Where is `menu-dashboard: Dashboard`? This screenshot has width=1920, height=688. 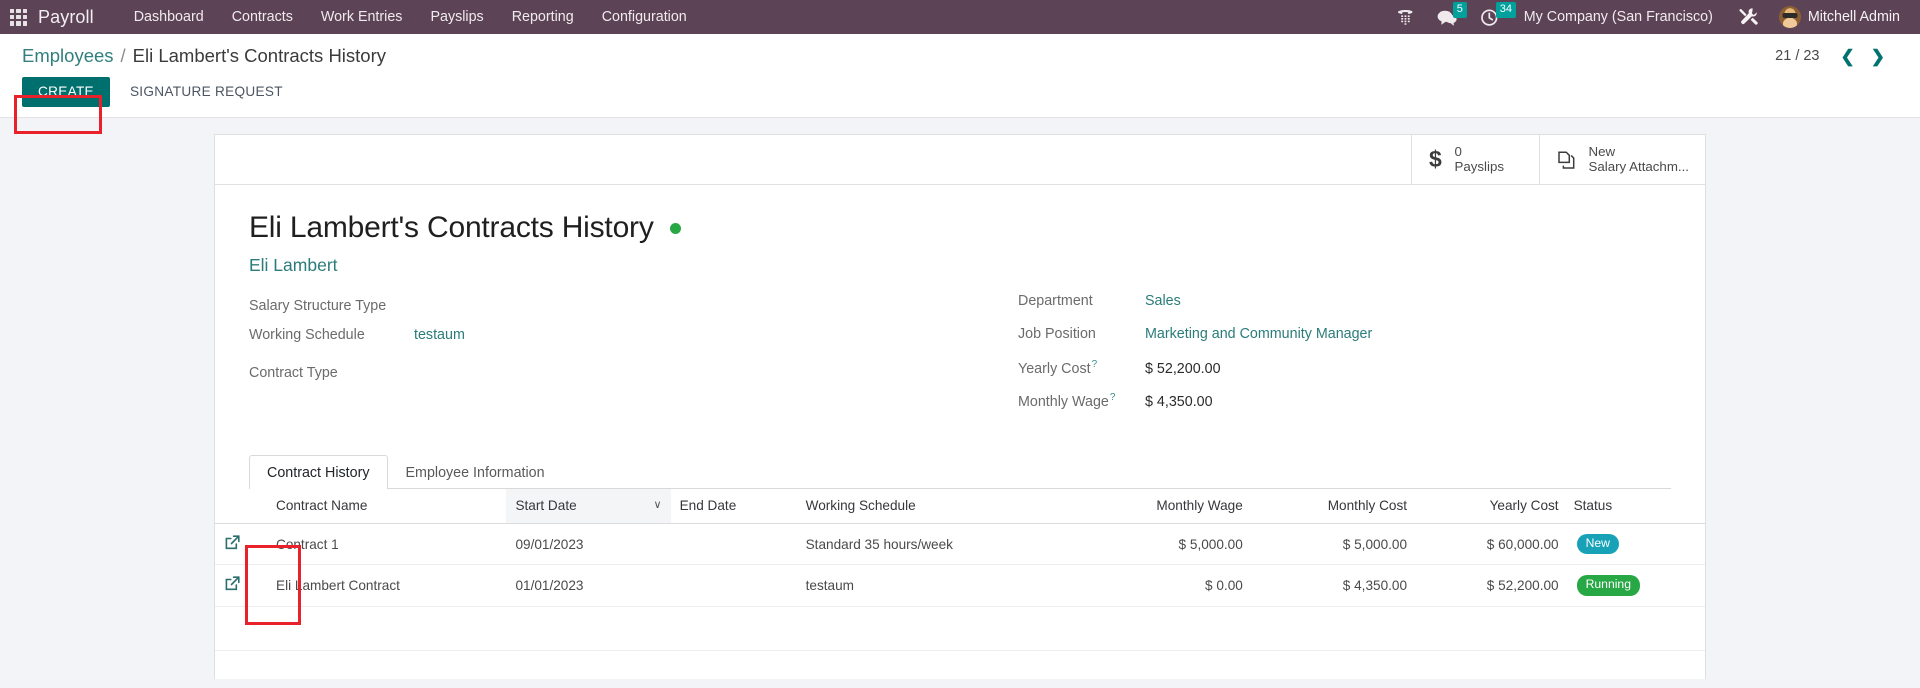 menu-dashboard: Dashboard is located at coordinates (169, 17).